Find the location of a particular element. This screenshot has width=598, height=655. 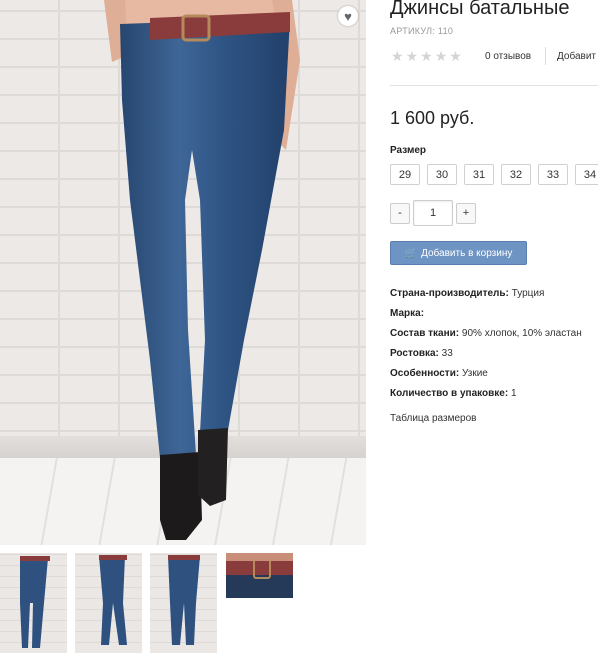

product-price: 1 600 руб. is located at coordinates (432, 118).